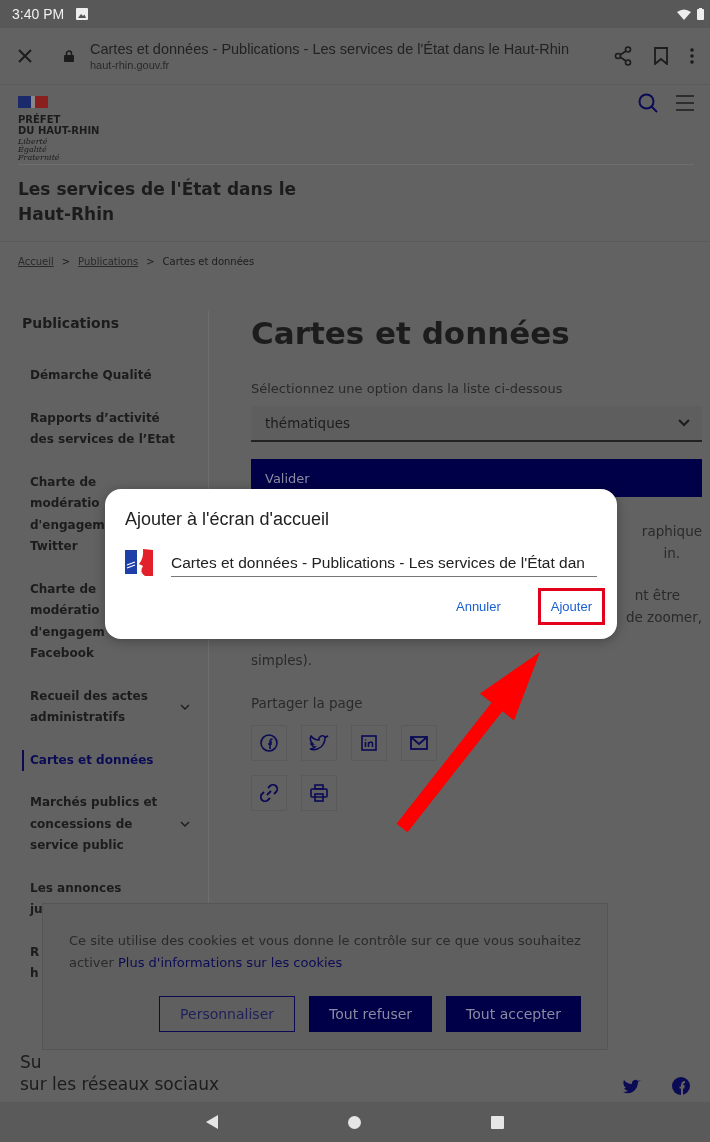 The height and width of the screenshot is (1142, 710). What do you see at coordinates (661, 56) in the screenshot?
I see `bookmark-icon` at bounding box center [661, 56].